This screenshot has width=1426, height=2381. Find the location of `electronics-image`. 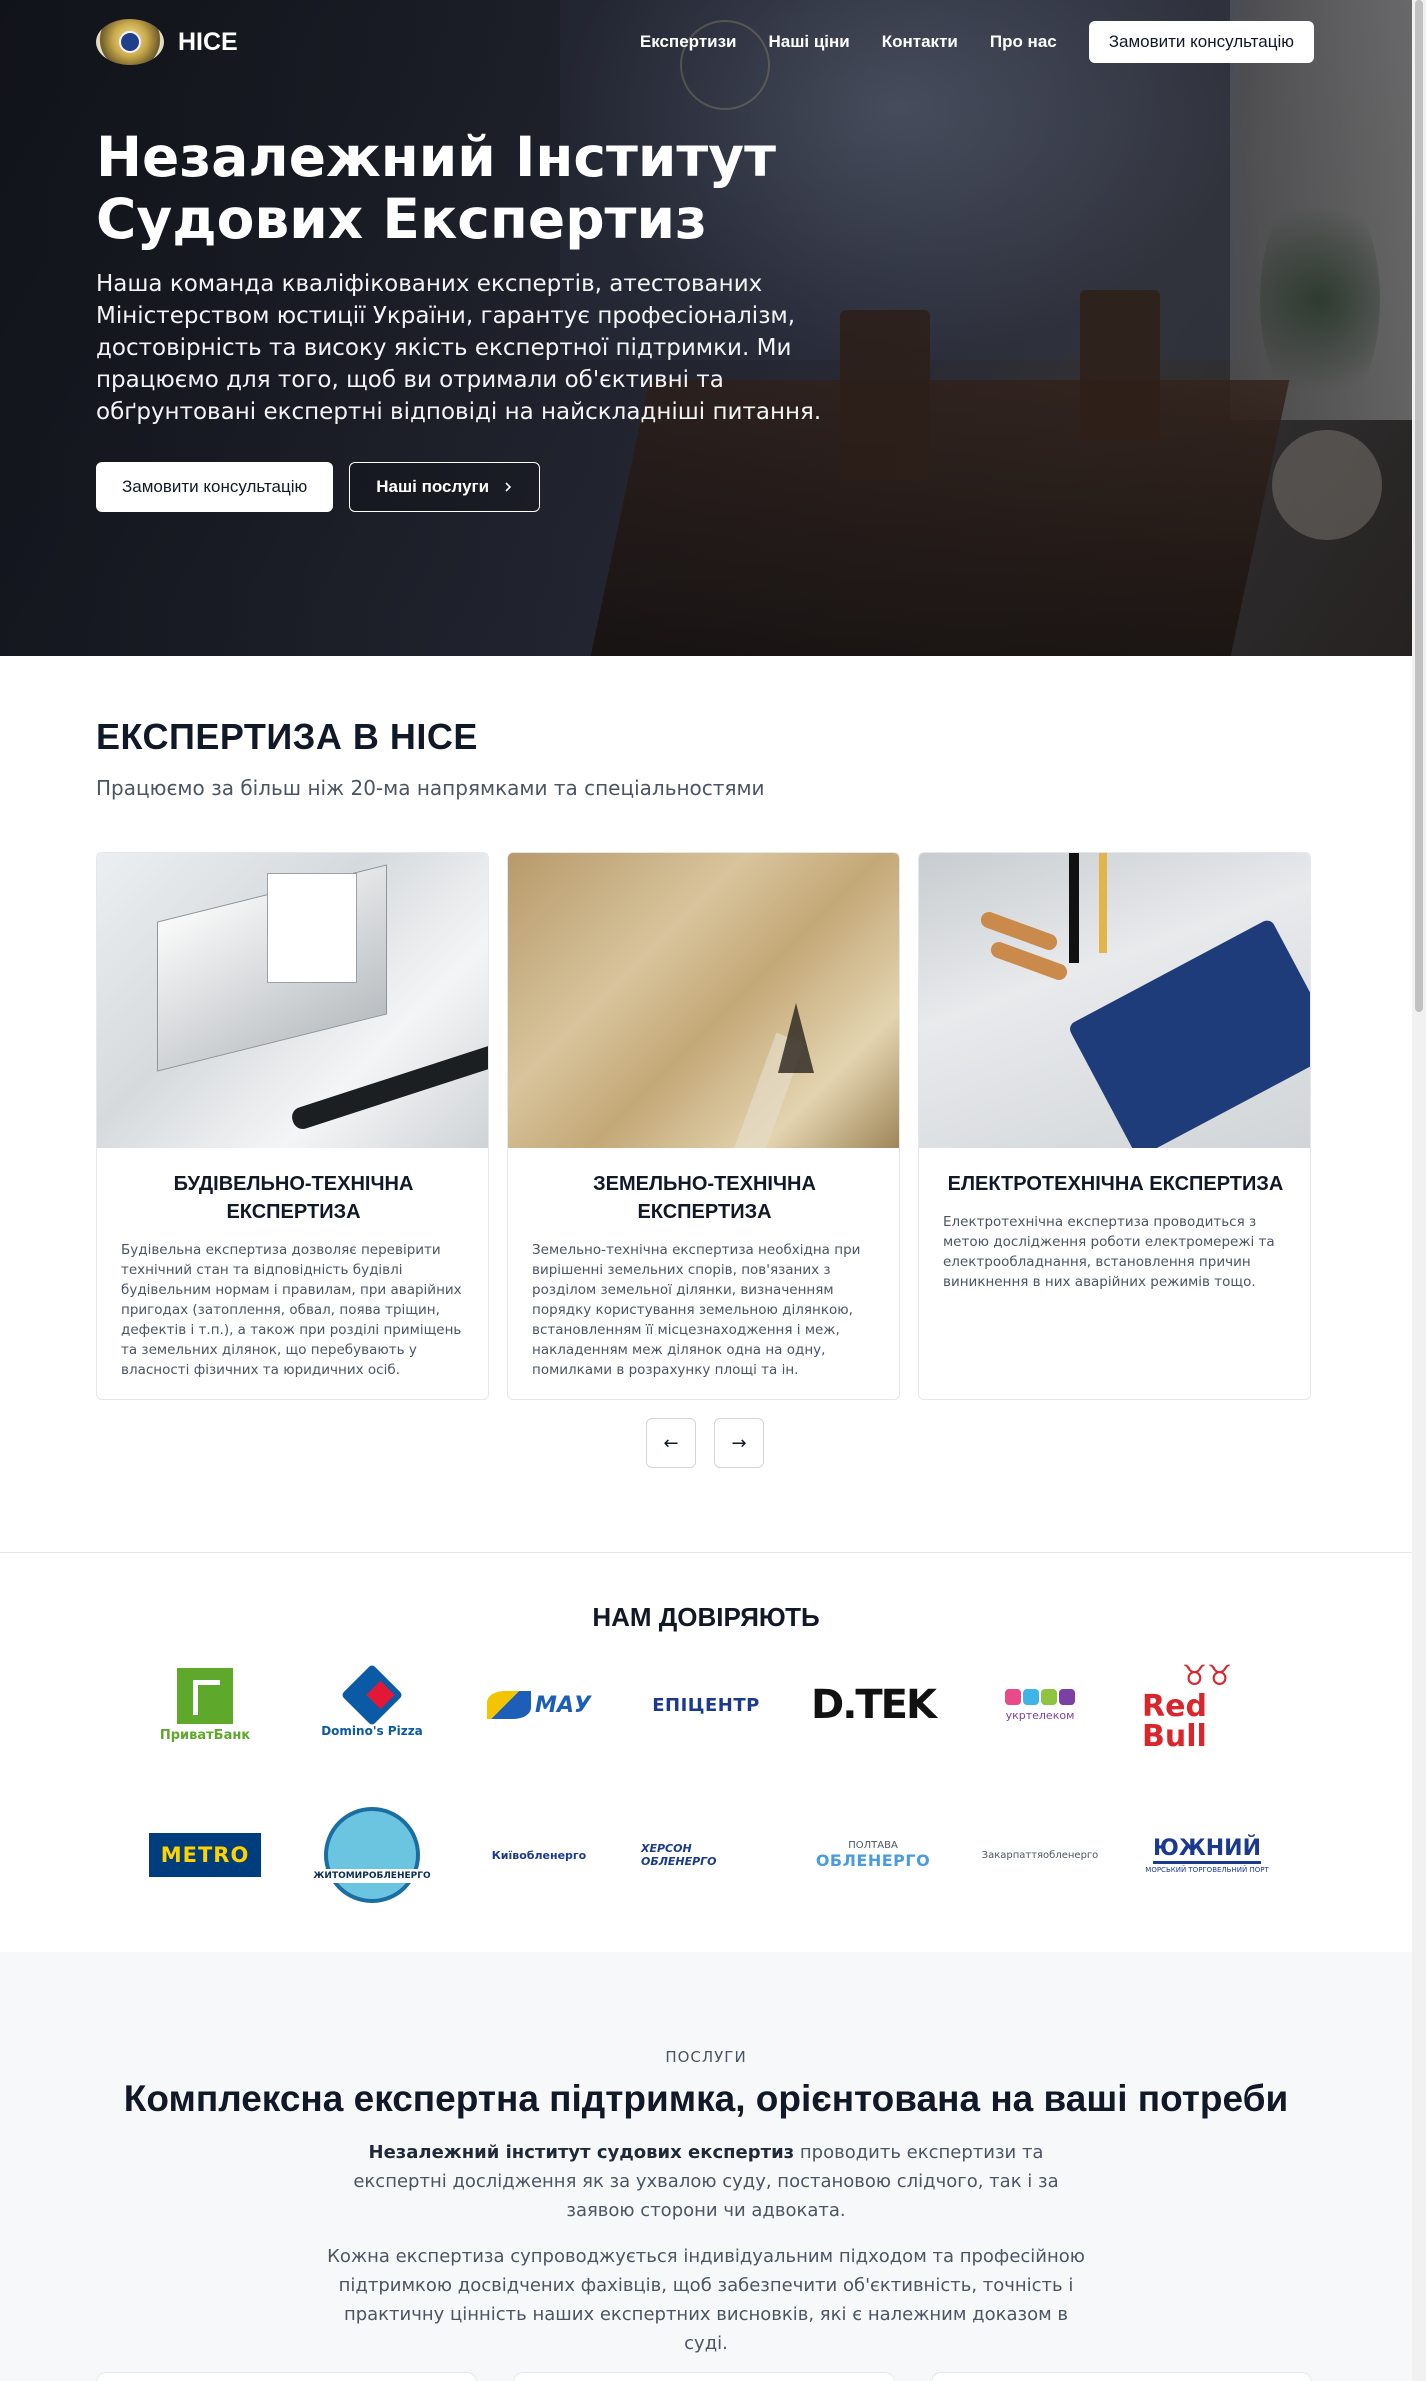

electronics-image is located at coordinates (1114, 1000).